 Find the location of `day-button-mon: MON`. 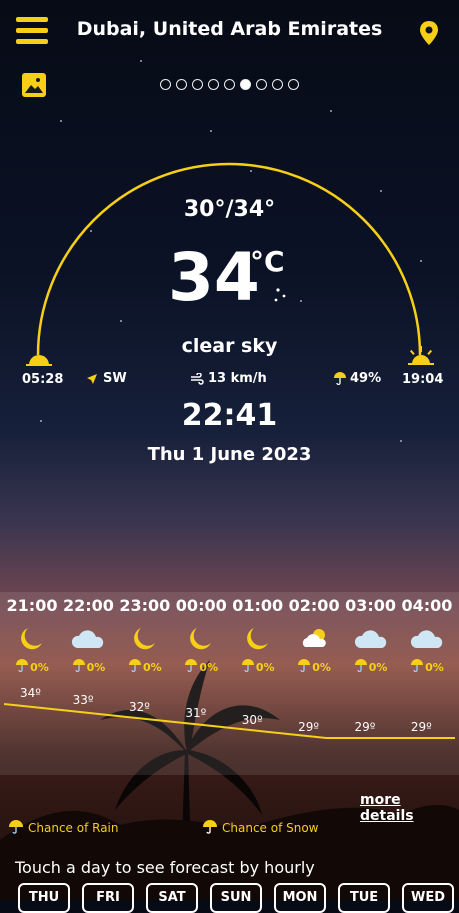

day-button-mon: MON is located at coordinates (300, 898).